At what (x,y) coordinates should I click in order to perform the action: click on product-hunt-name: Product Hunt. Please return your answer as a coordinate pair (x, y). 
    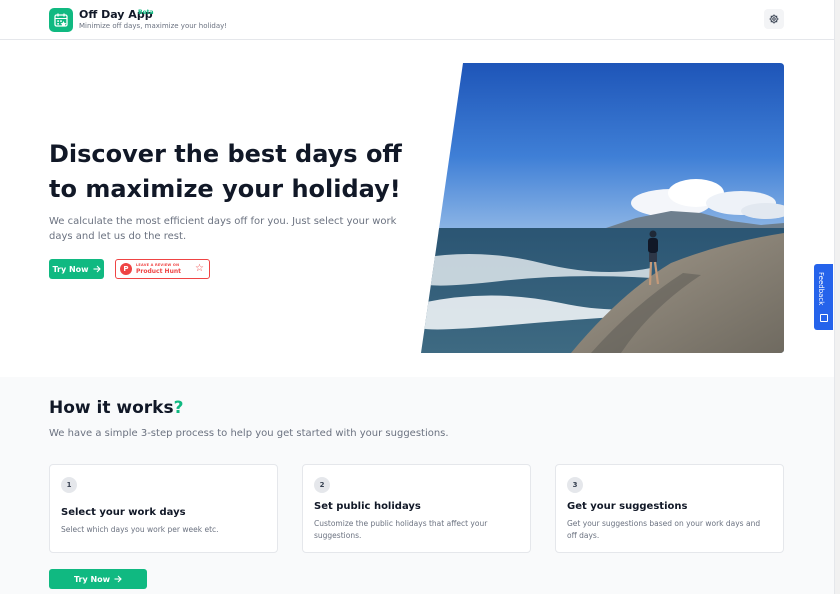
    Looking at the image, I should click on (158, 271).